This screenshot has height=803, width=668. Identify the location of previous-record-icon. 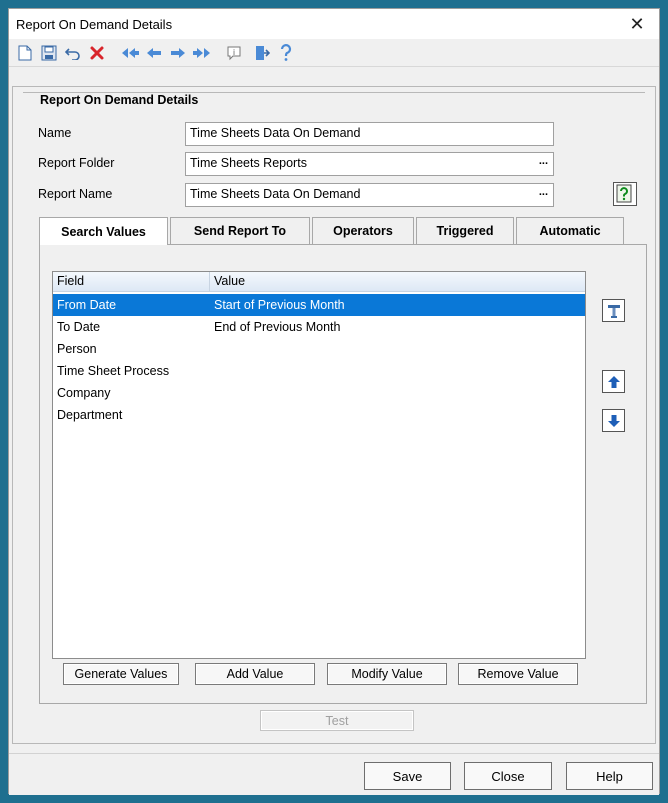
(154, 53).